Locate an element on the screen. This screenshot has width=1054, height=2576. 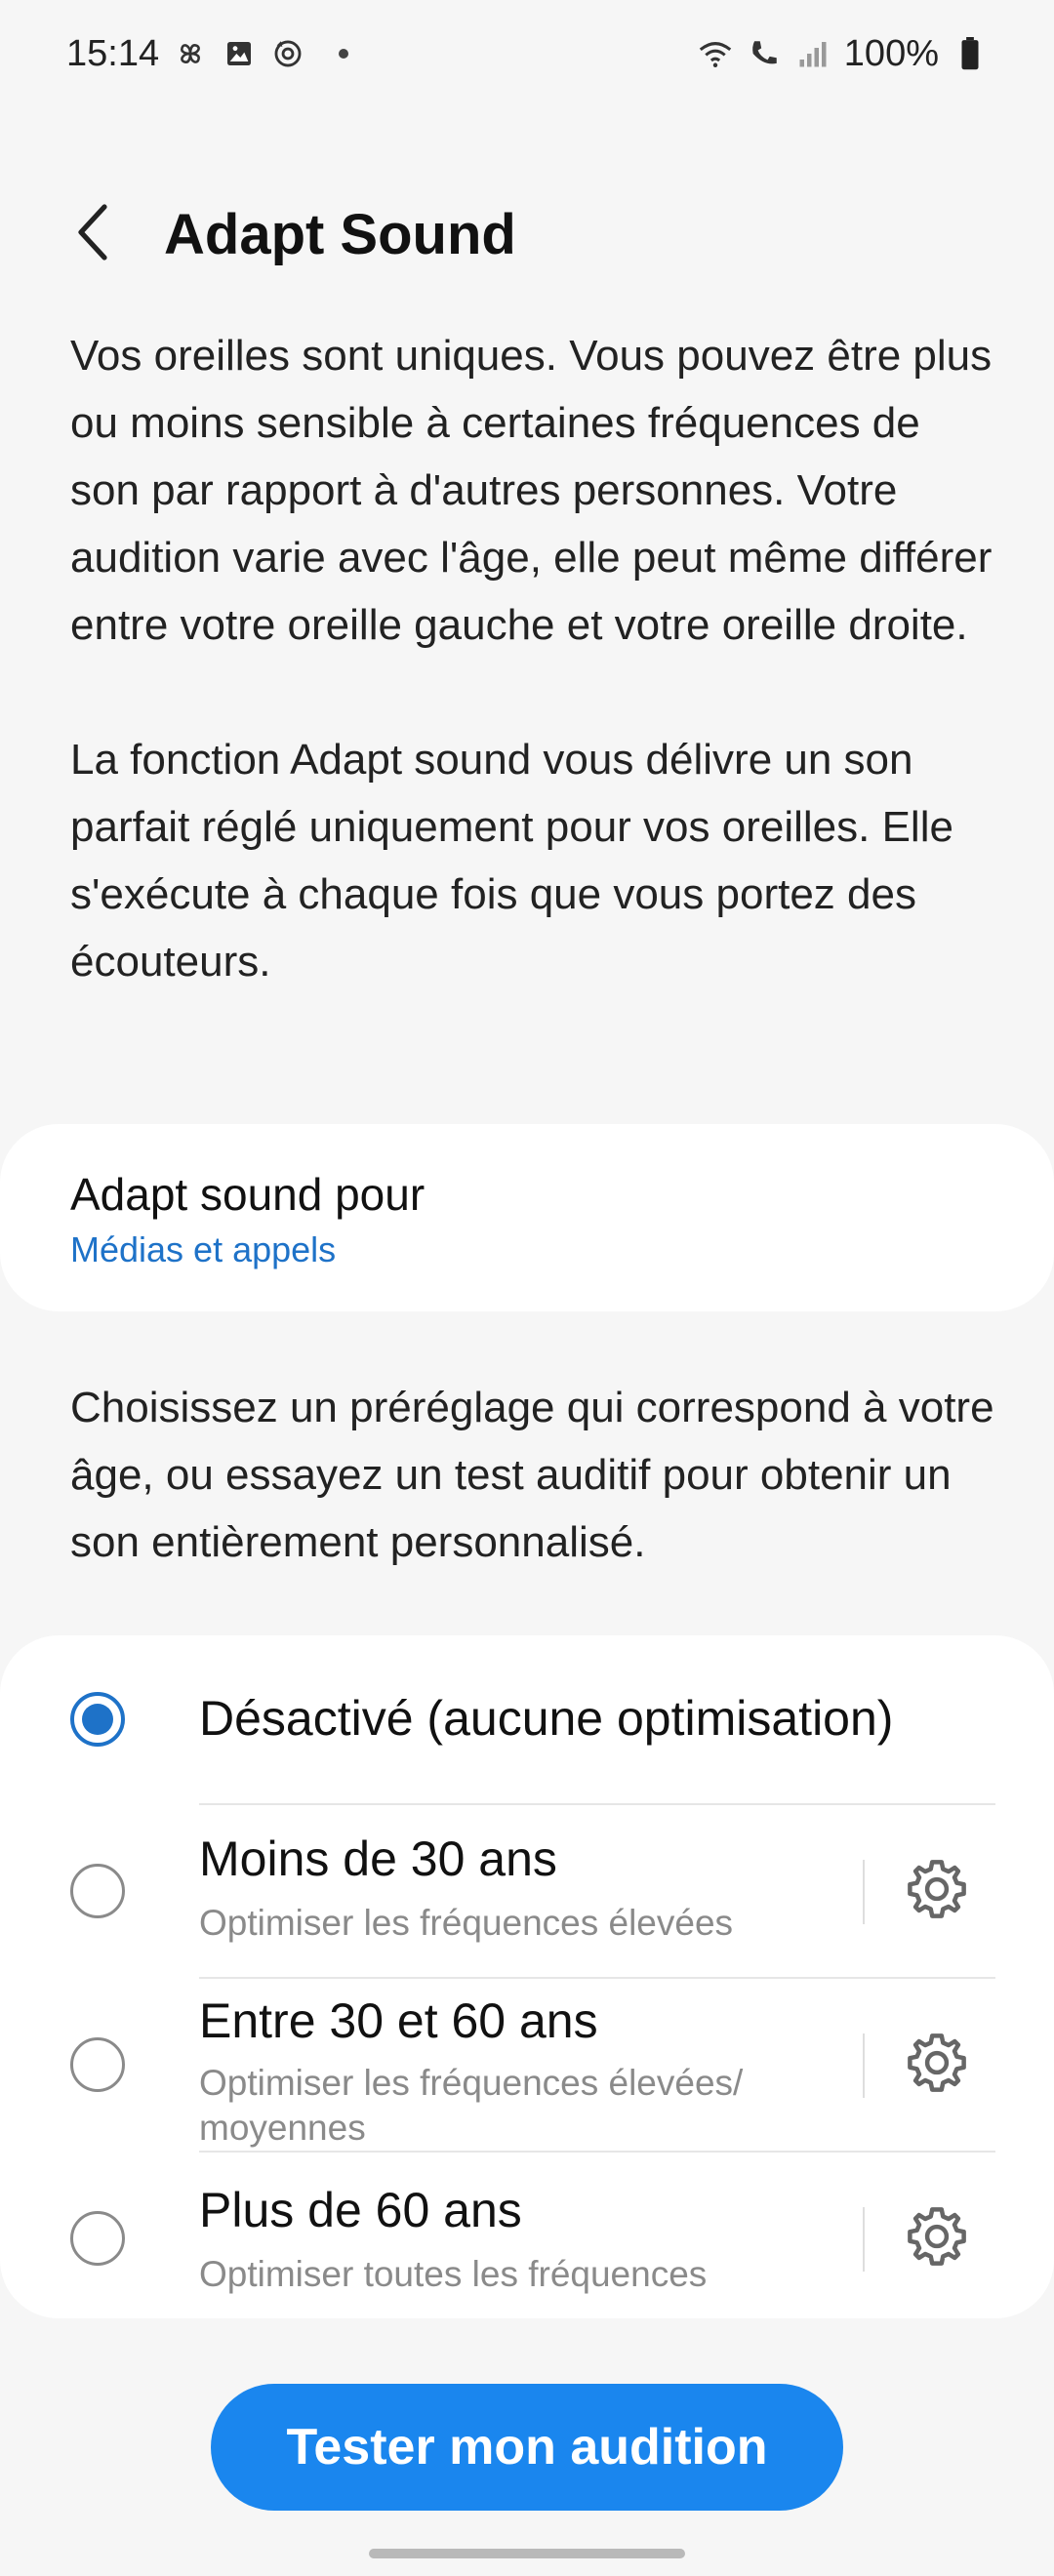
option-off-title: Désactivé (aucune optimisation) is located at coordinates (546, 1718).